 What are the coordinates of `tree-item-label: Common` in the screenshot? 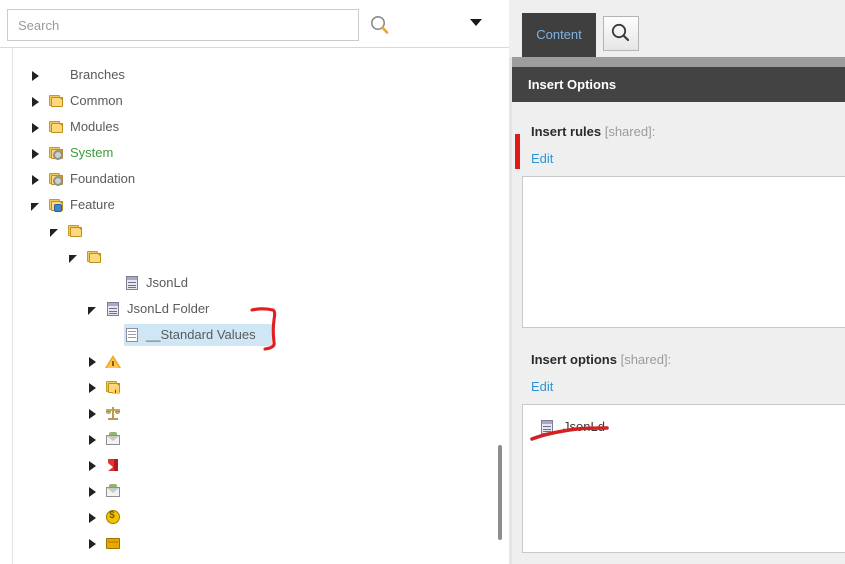 It's located at (96, 100).